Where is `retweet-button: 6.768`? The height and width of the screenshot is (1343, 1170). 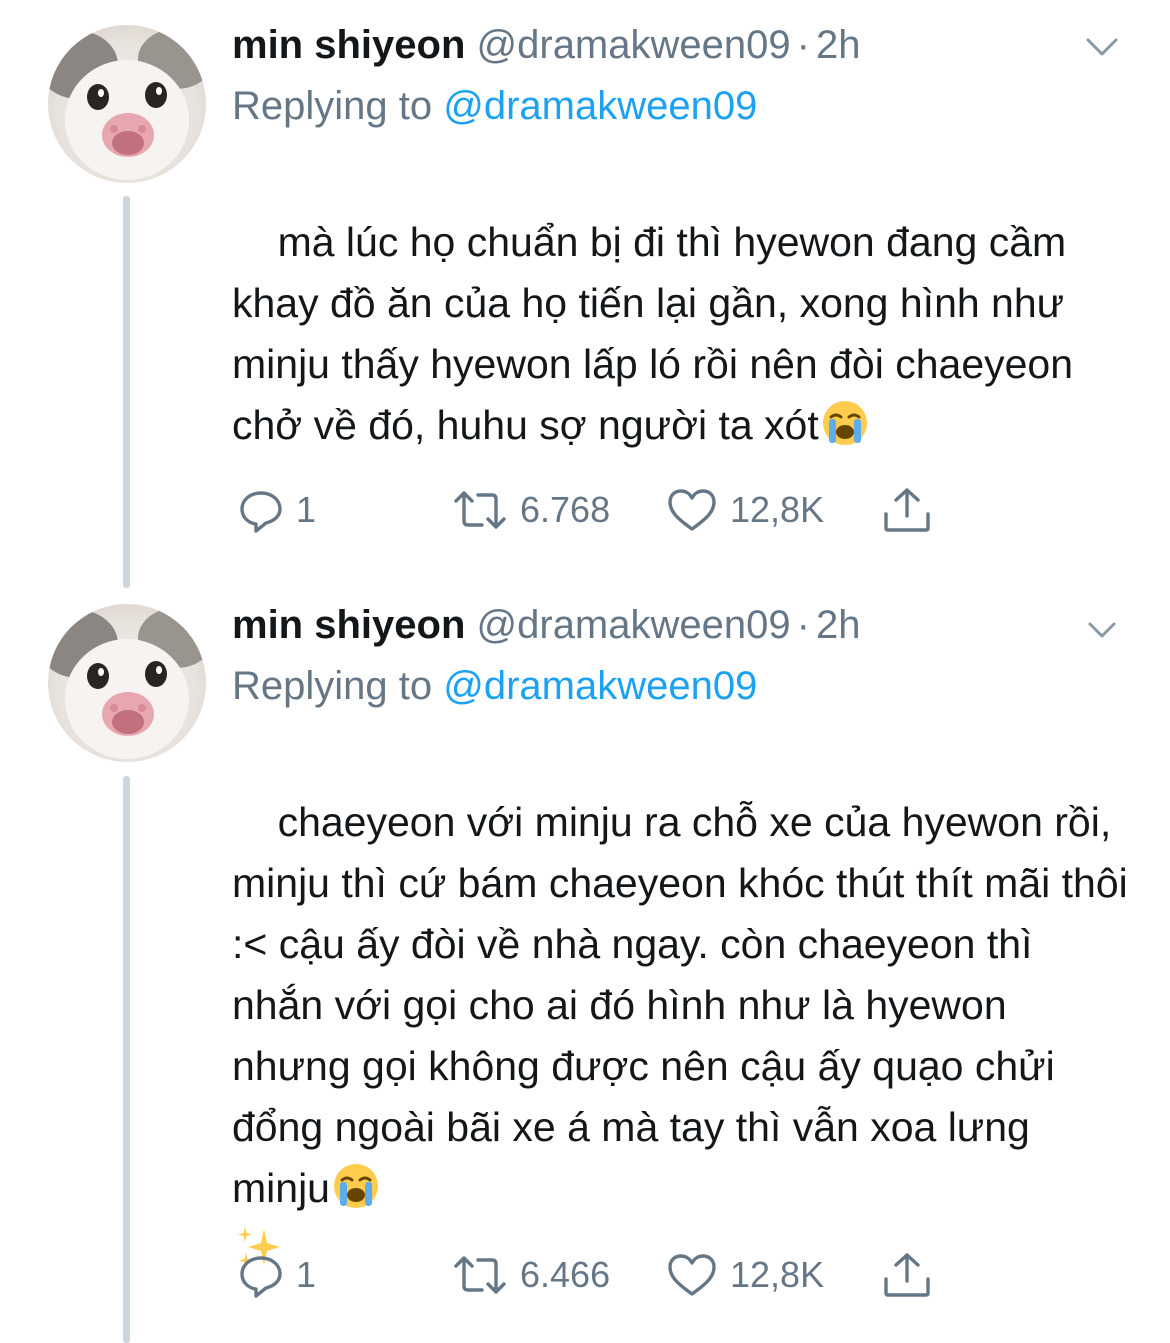
retweet-button: 6.768 is located at coordinates (531, 510).